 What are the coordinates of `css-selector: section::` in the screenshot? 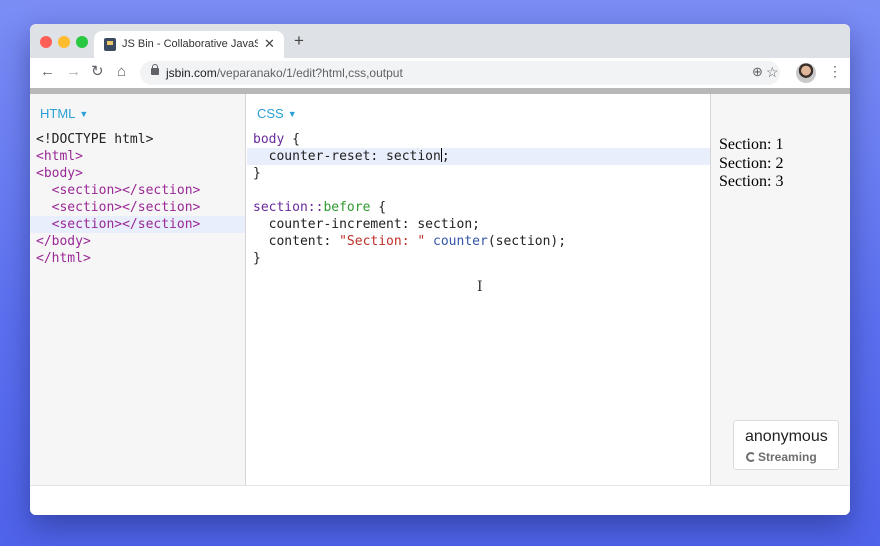 It's located at (288, 207).